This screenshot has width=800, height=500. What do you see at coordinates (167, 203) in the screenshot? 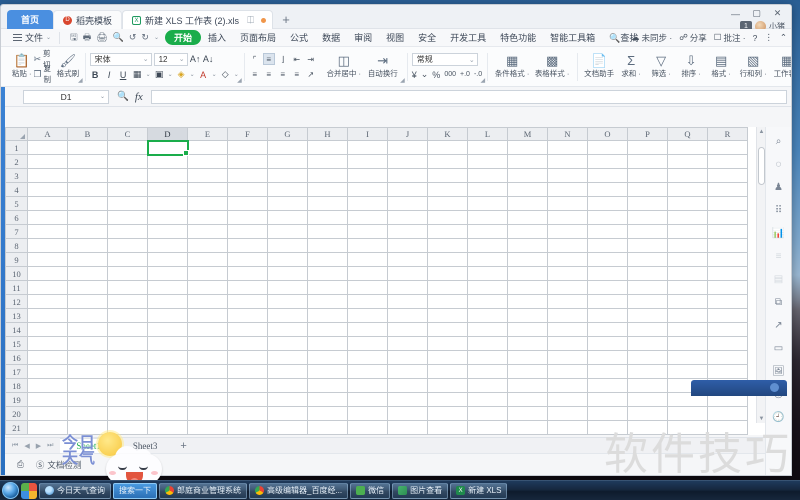
I see `cell-d5` at bounding box center [167, 203].